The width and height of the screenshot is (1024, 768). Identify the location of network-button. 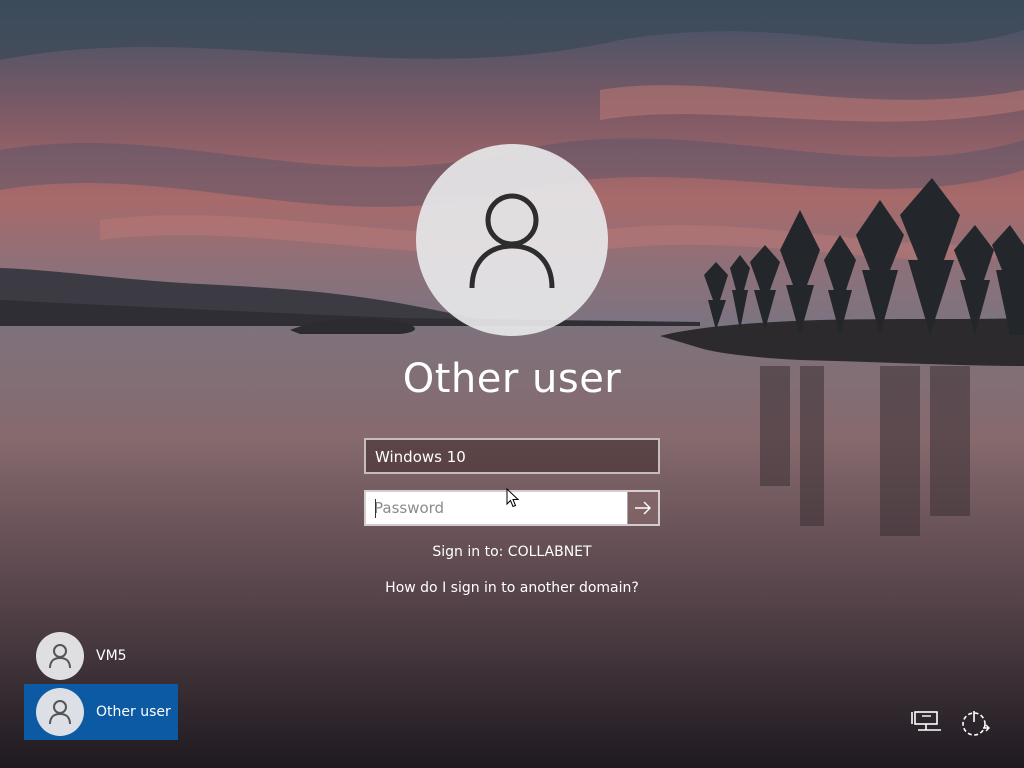
(927, 723).